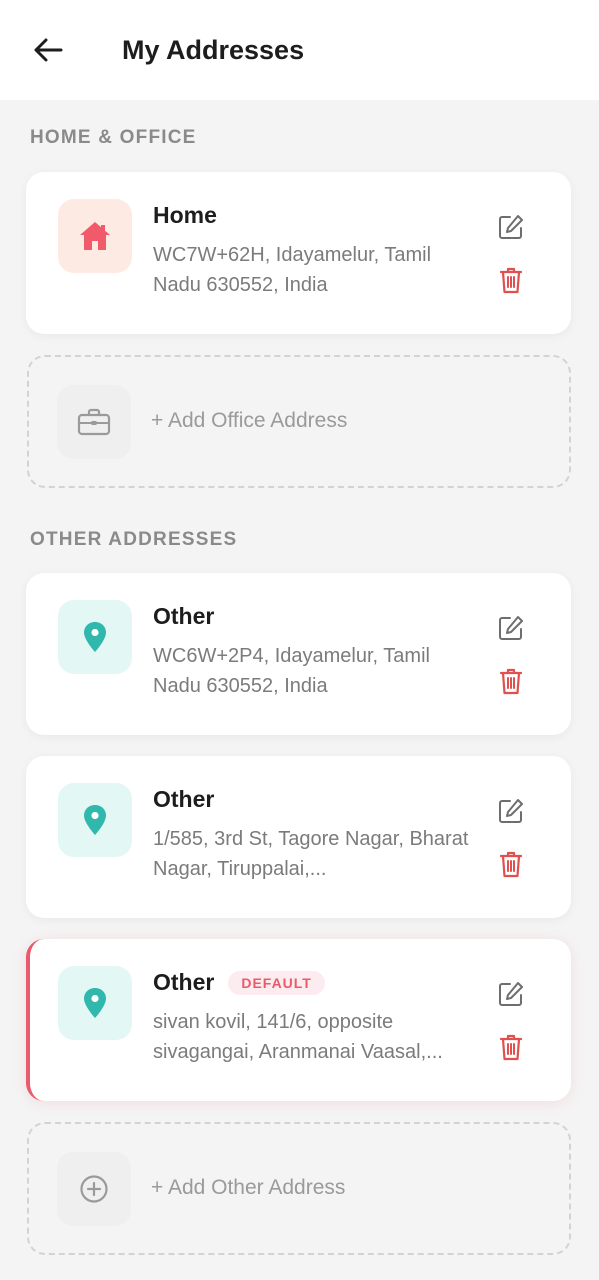  I want to click on add-other-label: + Add Other Address, so click(248, 1187).